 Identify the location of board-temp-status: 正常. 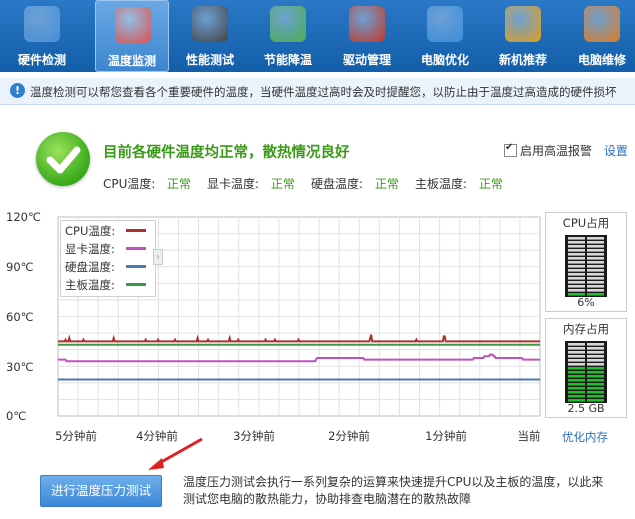
(491, 184).